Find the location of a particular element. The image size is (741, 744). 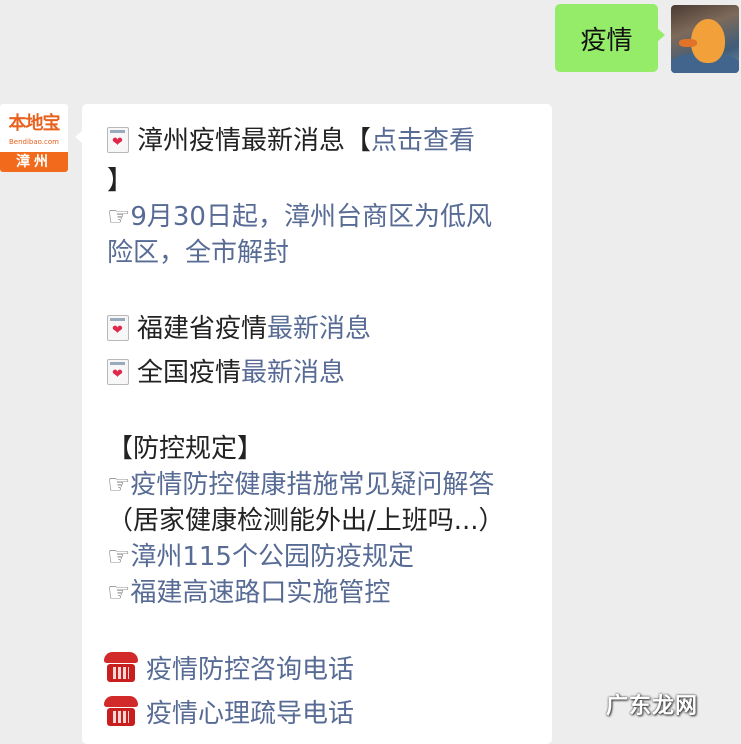

latest-news-suffix: 】 is located at coordinates (120, 181).